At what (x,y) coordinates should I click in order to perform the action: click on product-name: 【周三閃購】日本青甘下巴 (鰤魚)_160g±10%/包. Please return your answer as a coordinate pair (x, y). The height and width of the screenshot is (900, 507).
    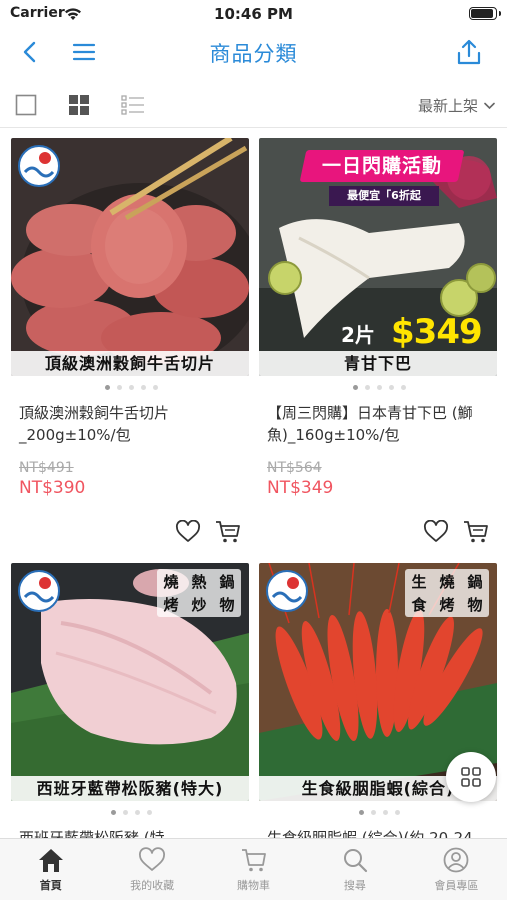
    Looking at the image, I should click on (379, 424).